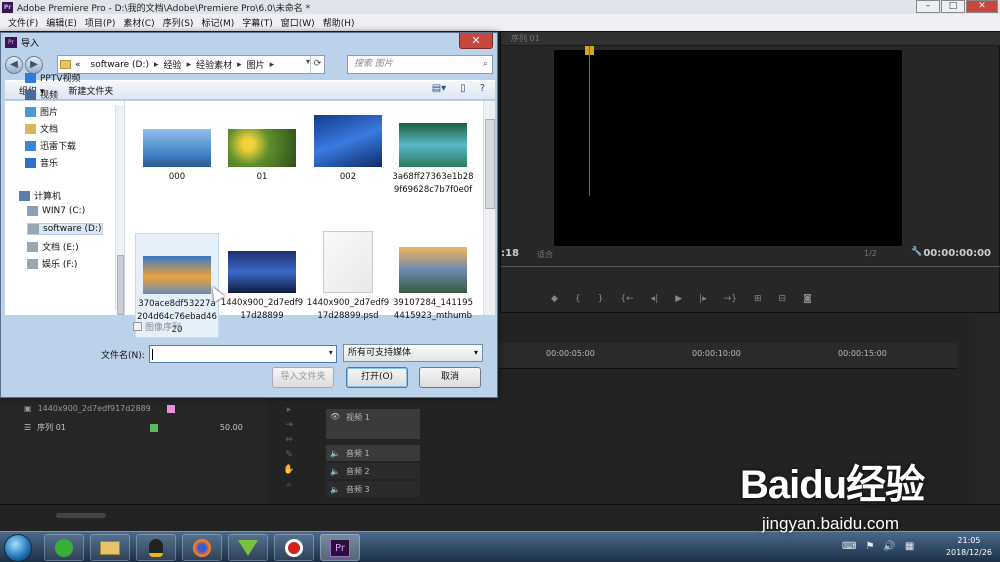  I want to click on file-item: 3a68ff27363e1b289f69628c7b7f0e0f, so click(433, 152).